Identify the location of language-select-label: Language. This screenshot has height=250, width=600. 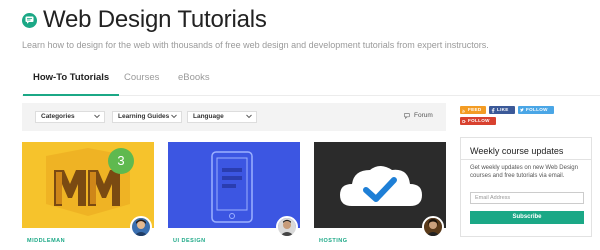
(208, 116).